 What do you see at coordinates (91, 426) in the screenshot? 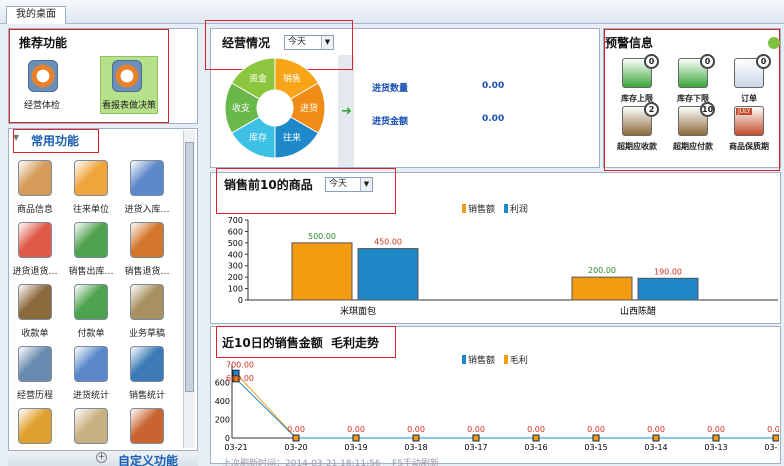
I see `money-icon` at bounding box center [91, 426].